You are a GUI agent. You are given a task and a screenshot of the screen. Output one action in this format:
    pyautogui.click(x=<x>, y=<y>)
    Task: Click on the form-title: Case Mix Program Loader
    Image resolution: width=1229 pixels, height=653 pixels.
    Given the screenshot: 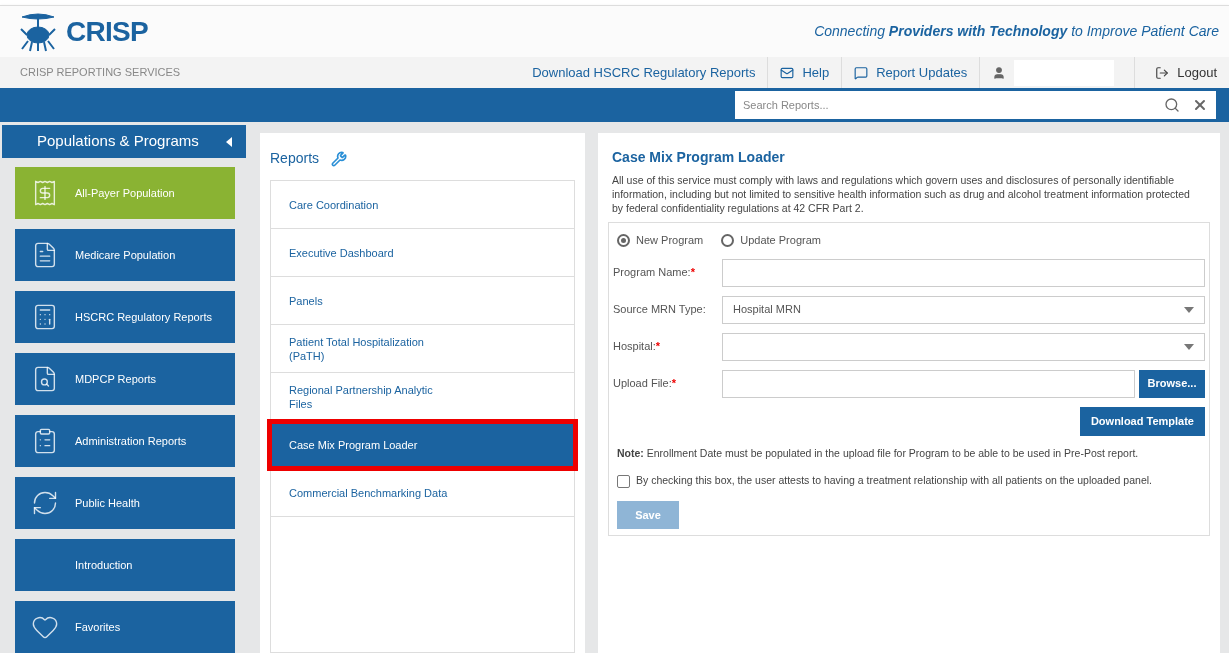 What is the action you would take?
    pyautogui.click(x=698, y=157)
    